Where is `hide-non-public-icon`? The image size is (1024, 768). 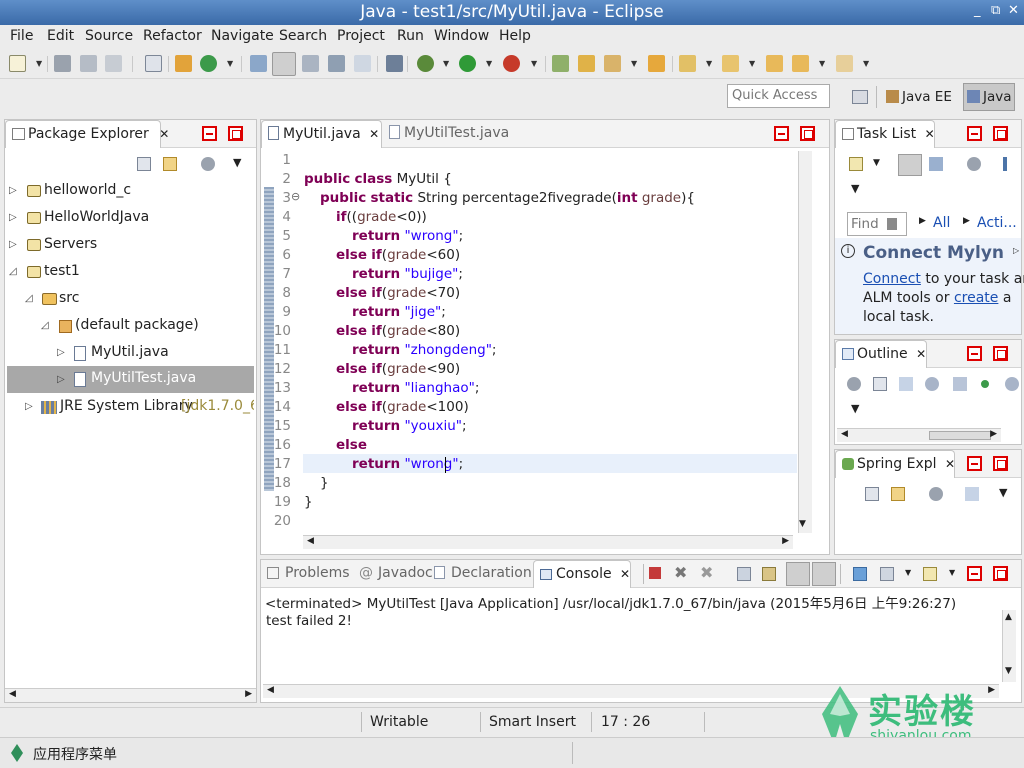 hide-non-public-icon is located at coordinates (985, 384).